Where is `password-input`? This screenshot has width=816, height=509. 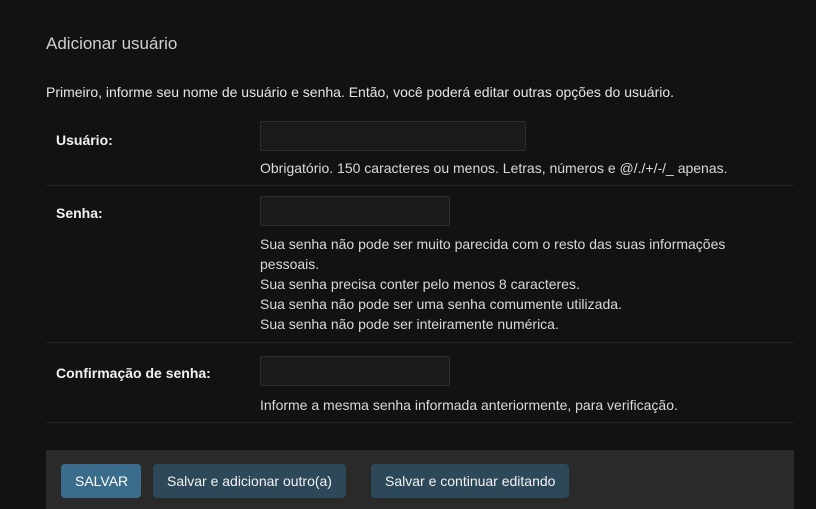 password-input is located at coordinates (355, 211).